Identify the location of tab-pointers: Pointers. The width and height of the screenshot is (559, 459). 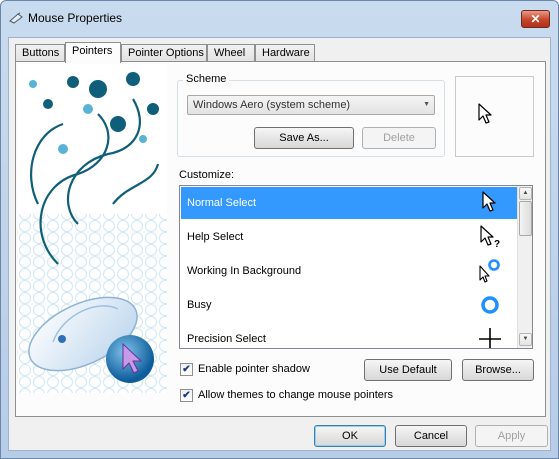
(93, 52).